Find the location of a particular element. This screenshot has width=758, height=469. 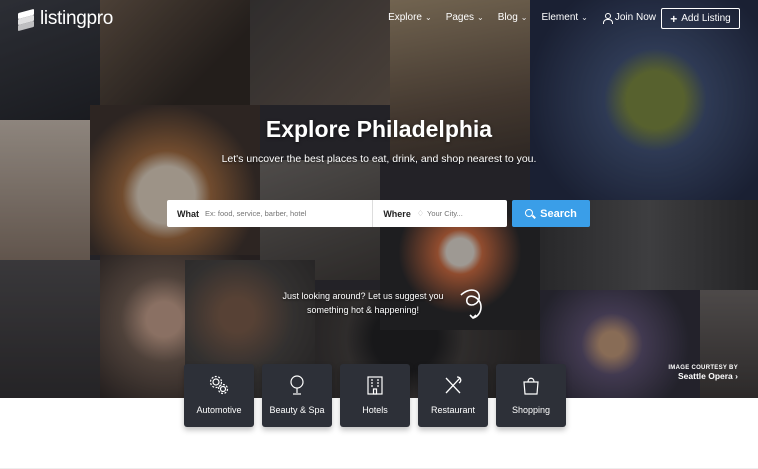

category-beauty-spa: Beauty & Spa is located at coordinates (297, 395).